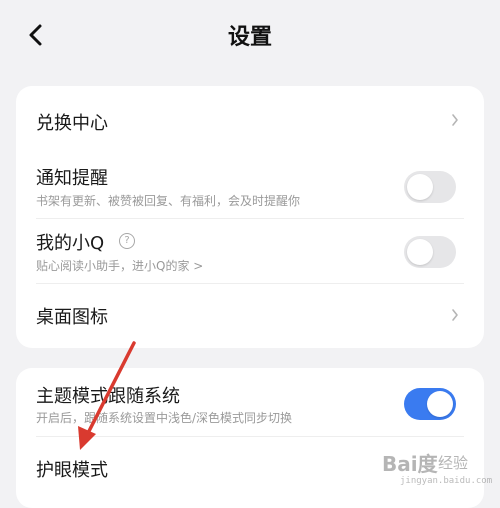 Image resolution: width=500 pixels, height=508 pixels. What do you see at coordinates (250, 401) in the screenshot?
I see `settings-row-follow-system-theme: 主题模式跟随系统 开启后，跟随系统设置中浅色/深色模式同步切换` at bounding box center [250, 401].